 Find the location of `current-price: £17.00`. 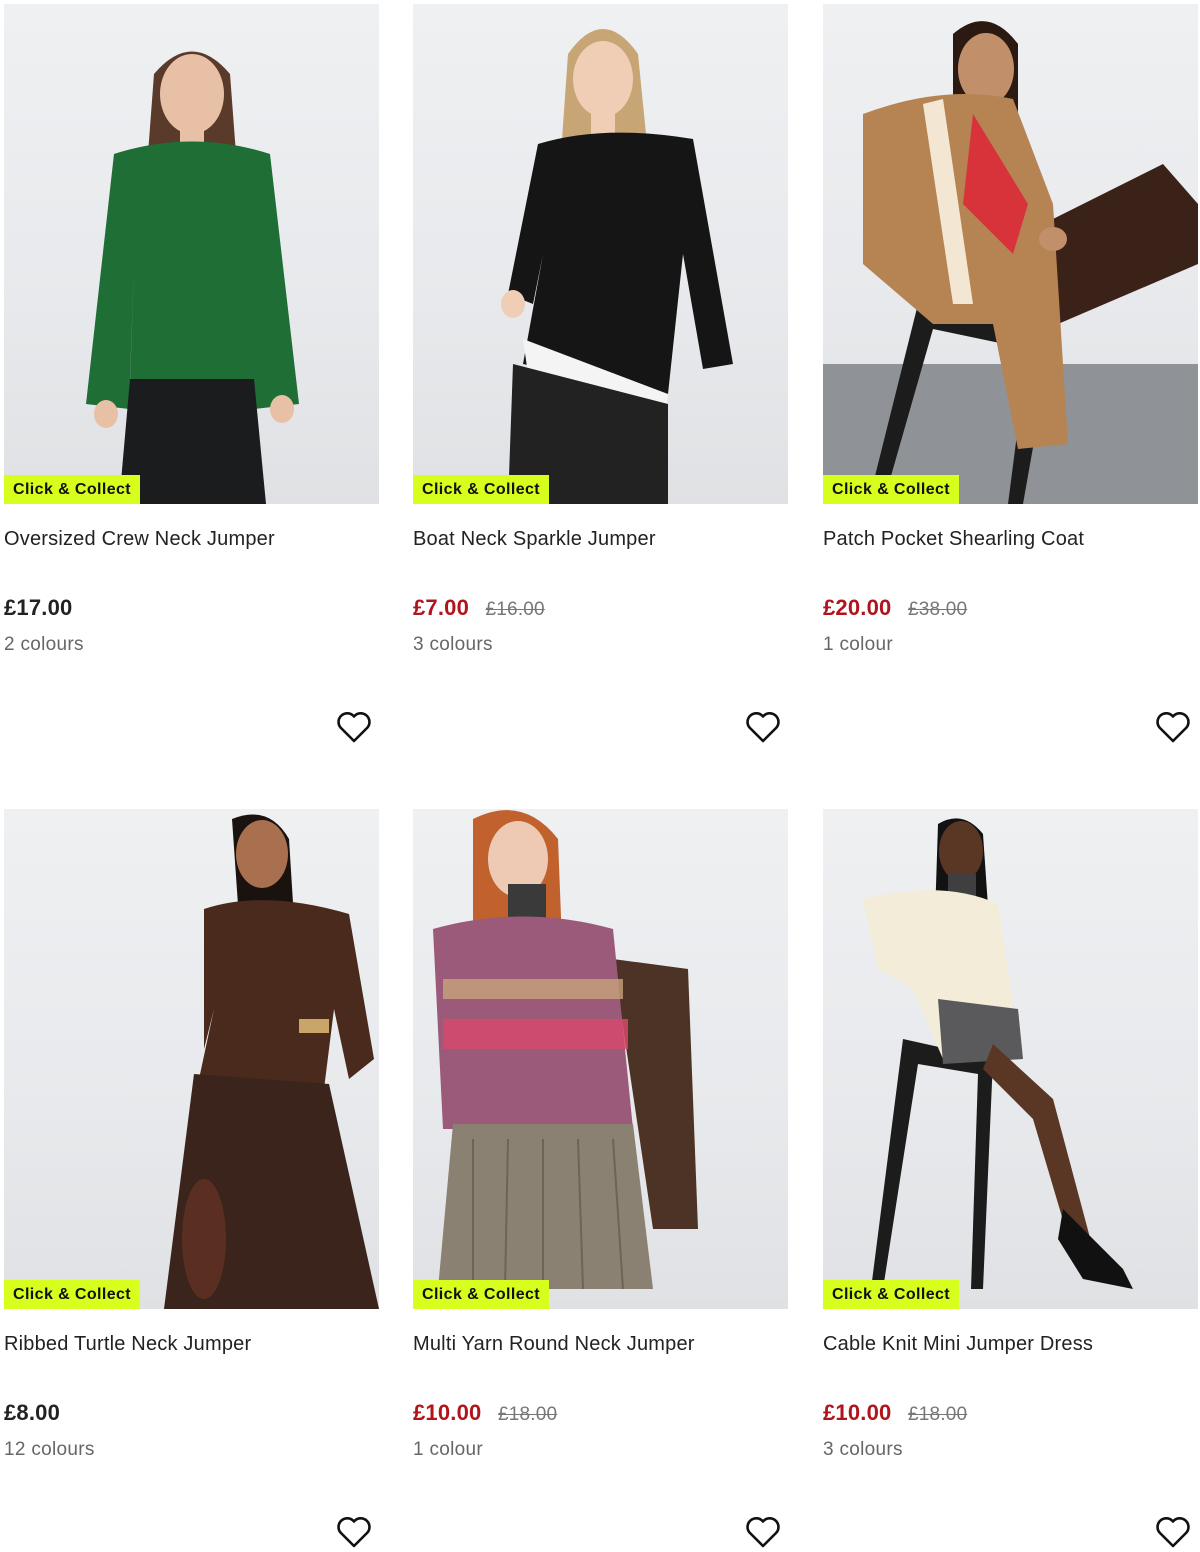

current-price: £17.00 is located at coordinates (38, 607).